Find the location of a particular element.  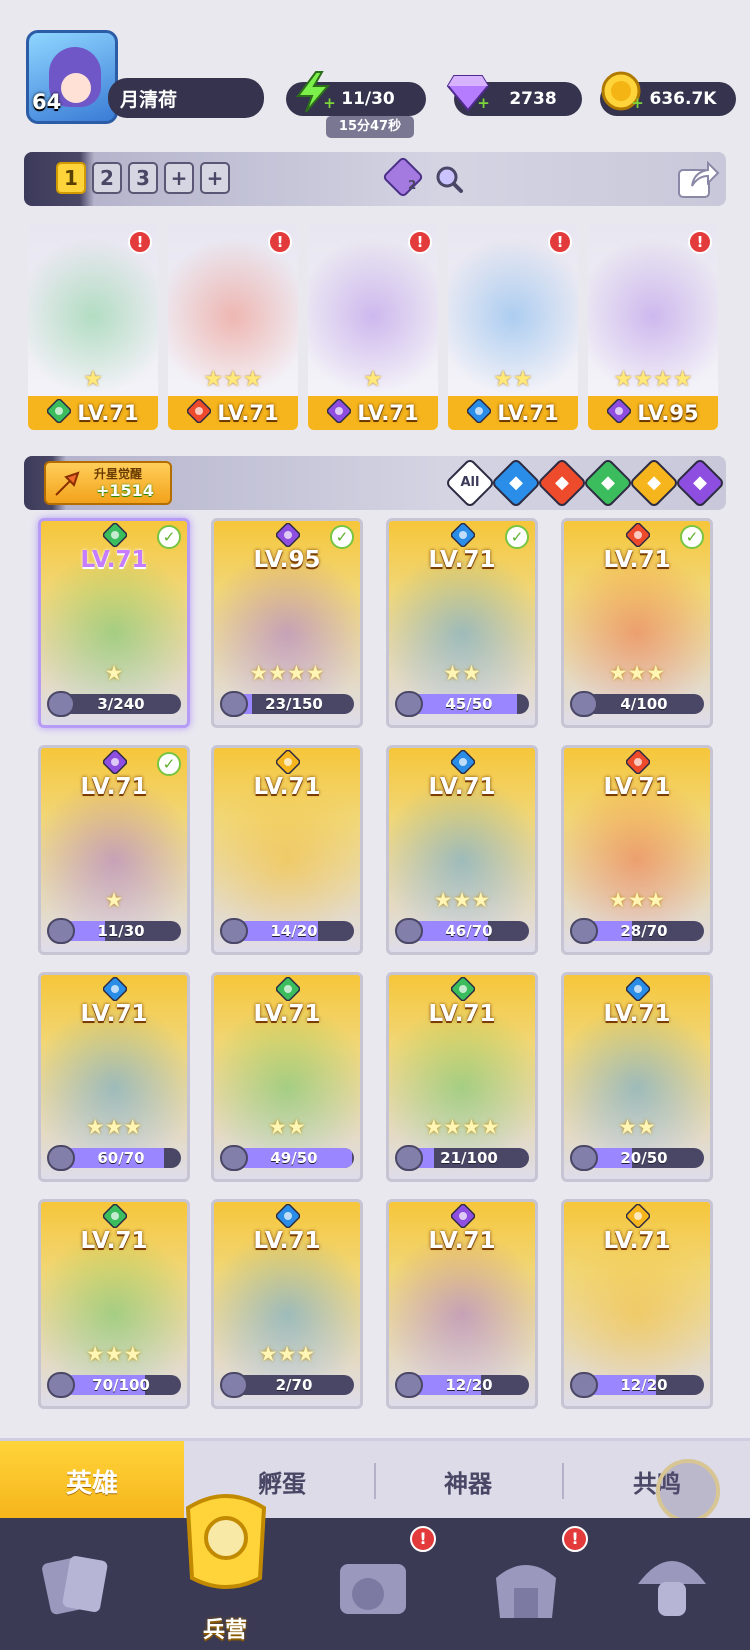

bottom-nav: 兵营 ! ! is located at coordinates (375, 1572).